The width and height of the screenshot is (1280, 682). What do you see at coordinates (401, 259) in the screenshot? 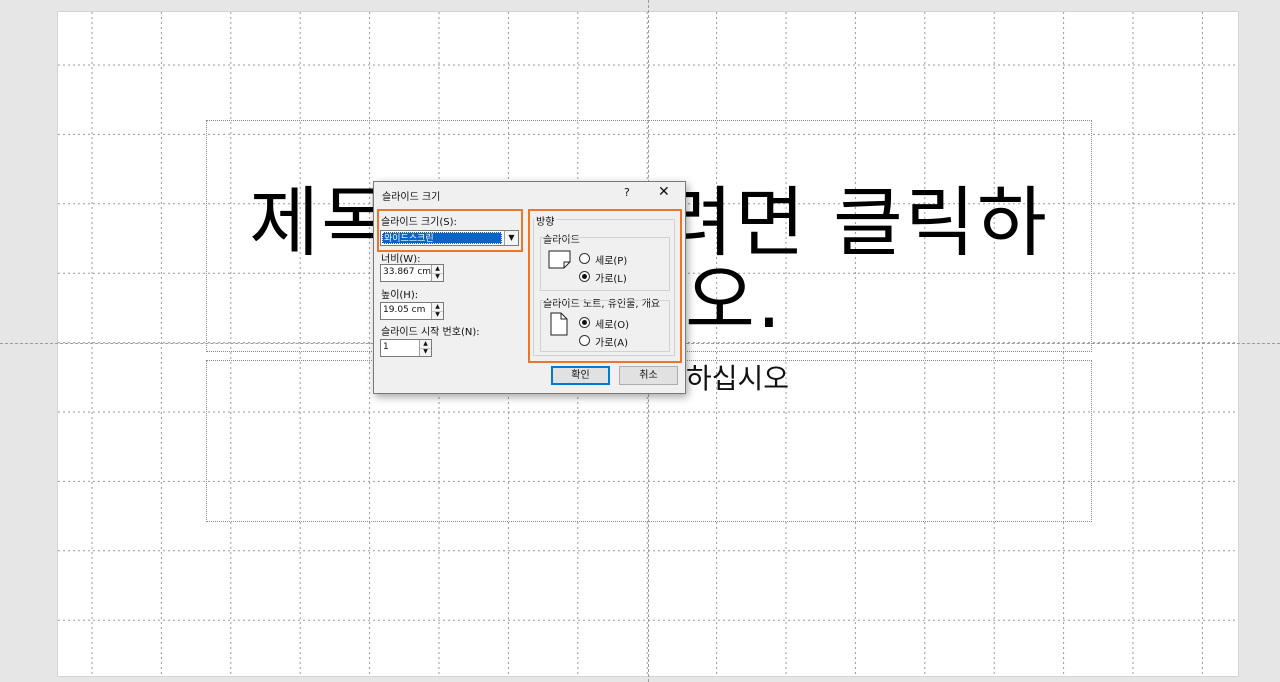
I see `width-label: 너비(W):` at bounding box center [401, 259].